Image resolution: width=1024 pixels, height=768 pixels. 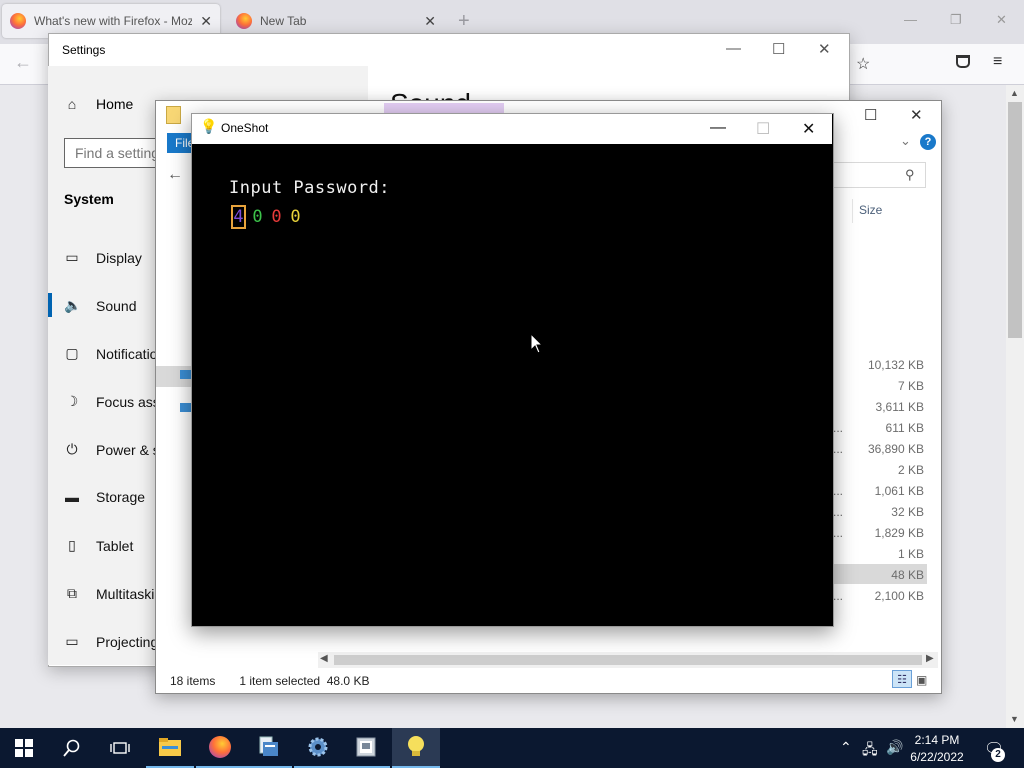 I want to click on file-size-cell: 1 KB, so click(x=910, y=554).